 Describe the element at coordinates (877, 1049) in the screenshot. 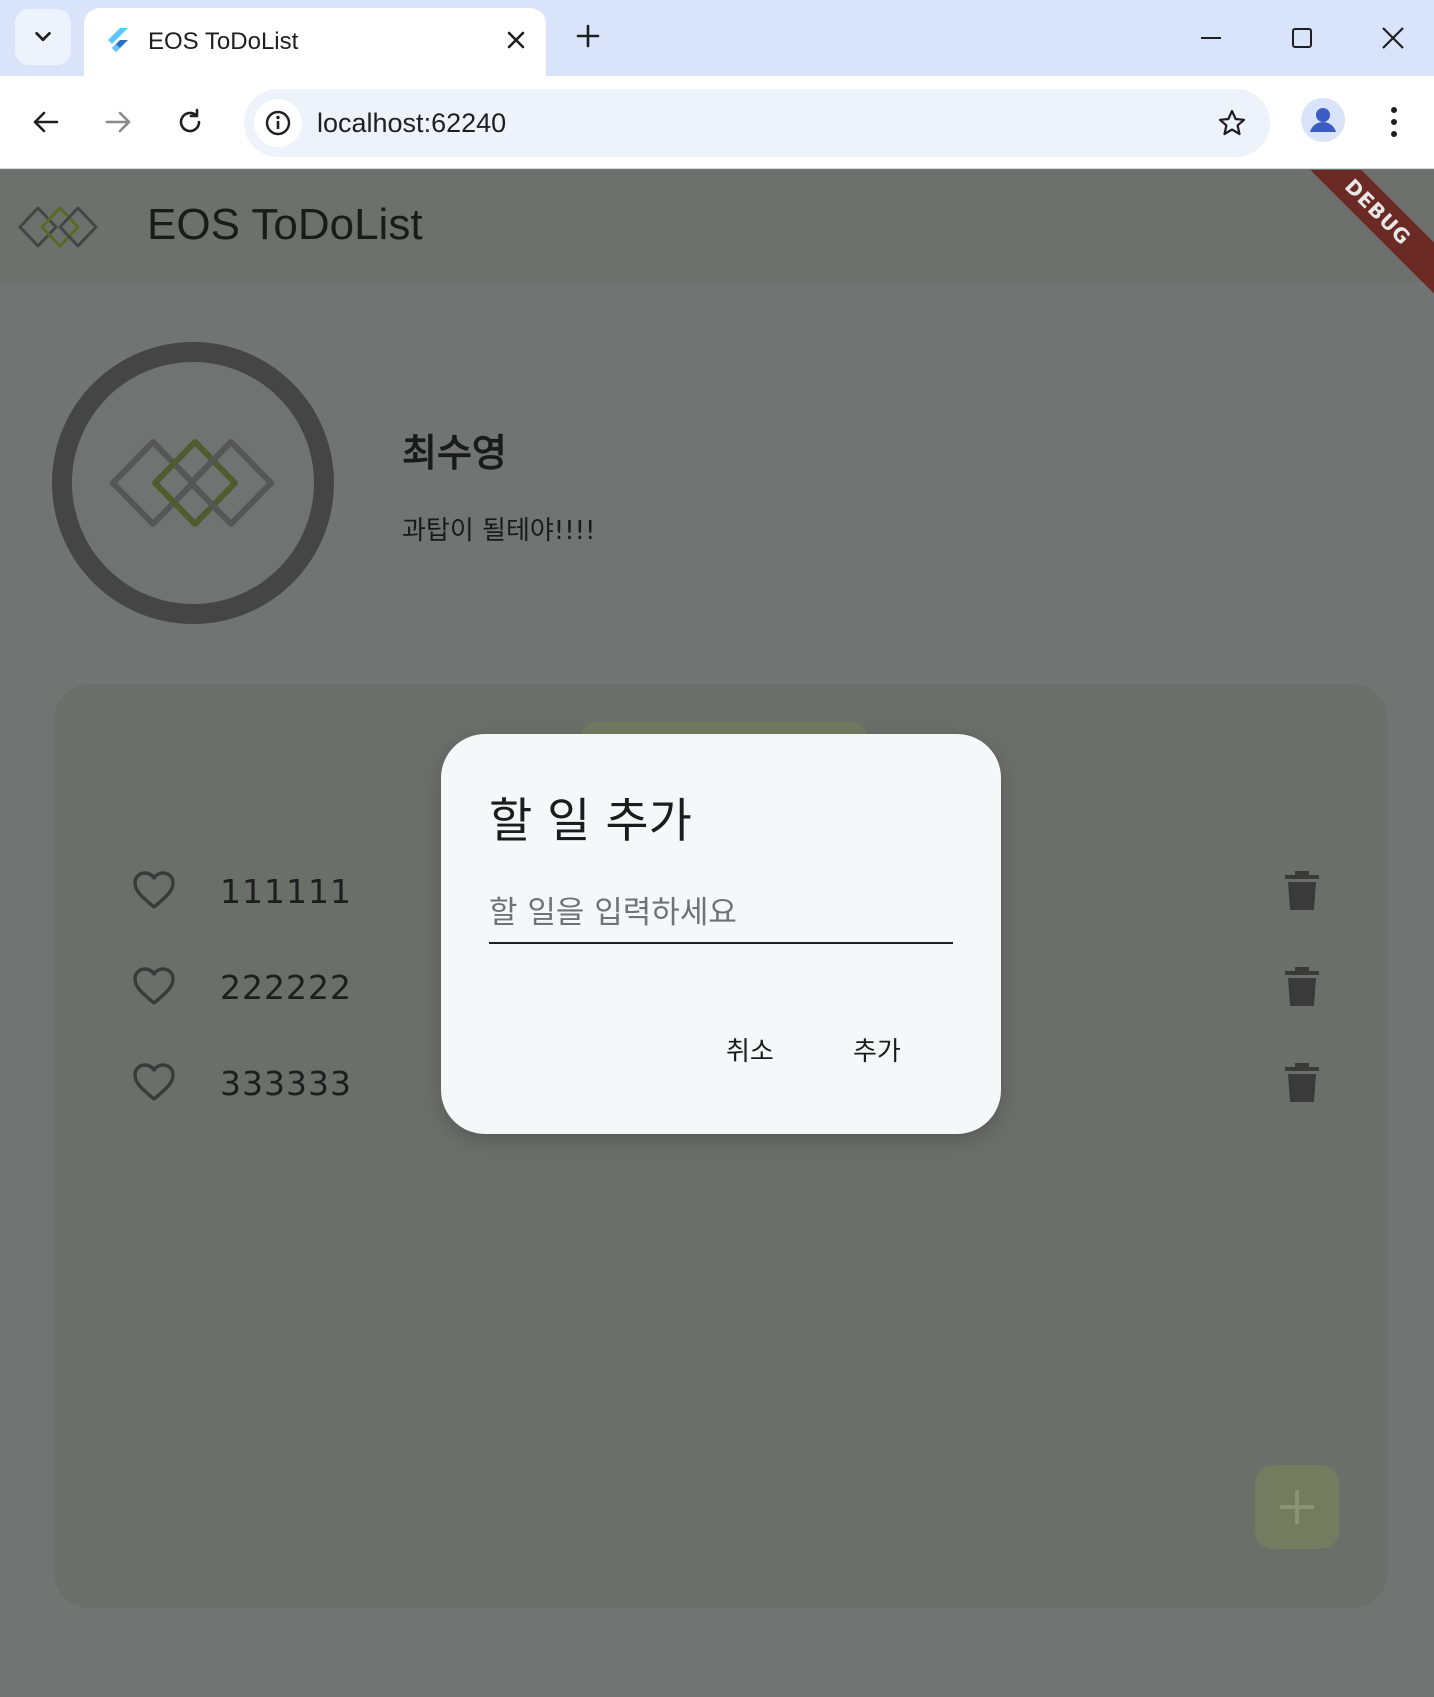

I see `add-button: 추가` at that location.